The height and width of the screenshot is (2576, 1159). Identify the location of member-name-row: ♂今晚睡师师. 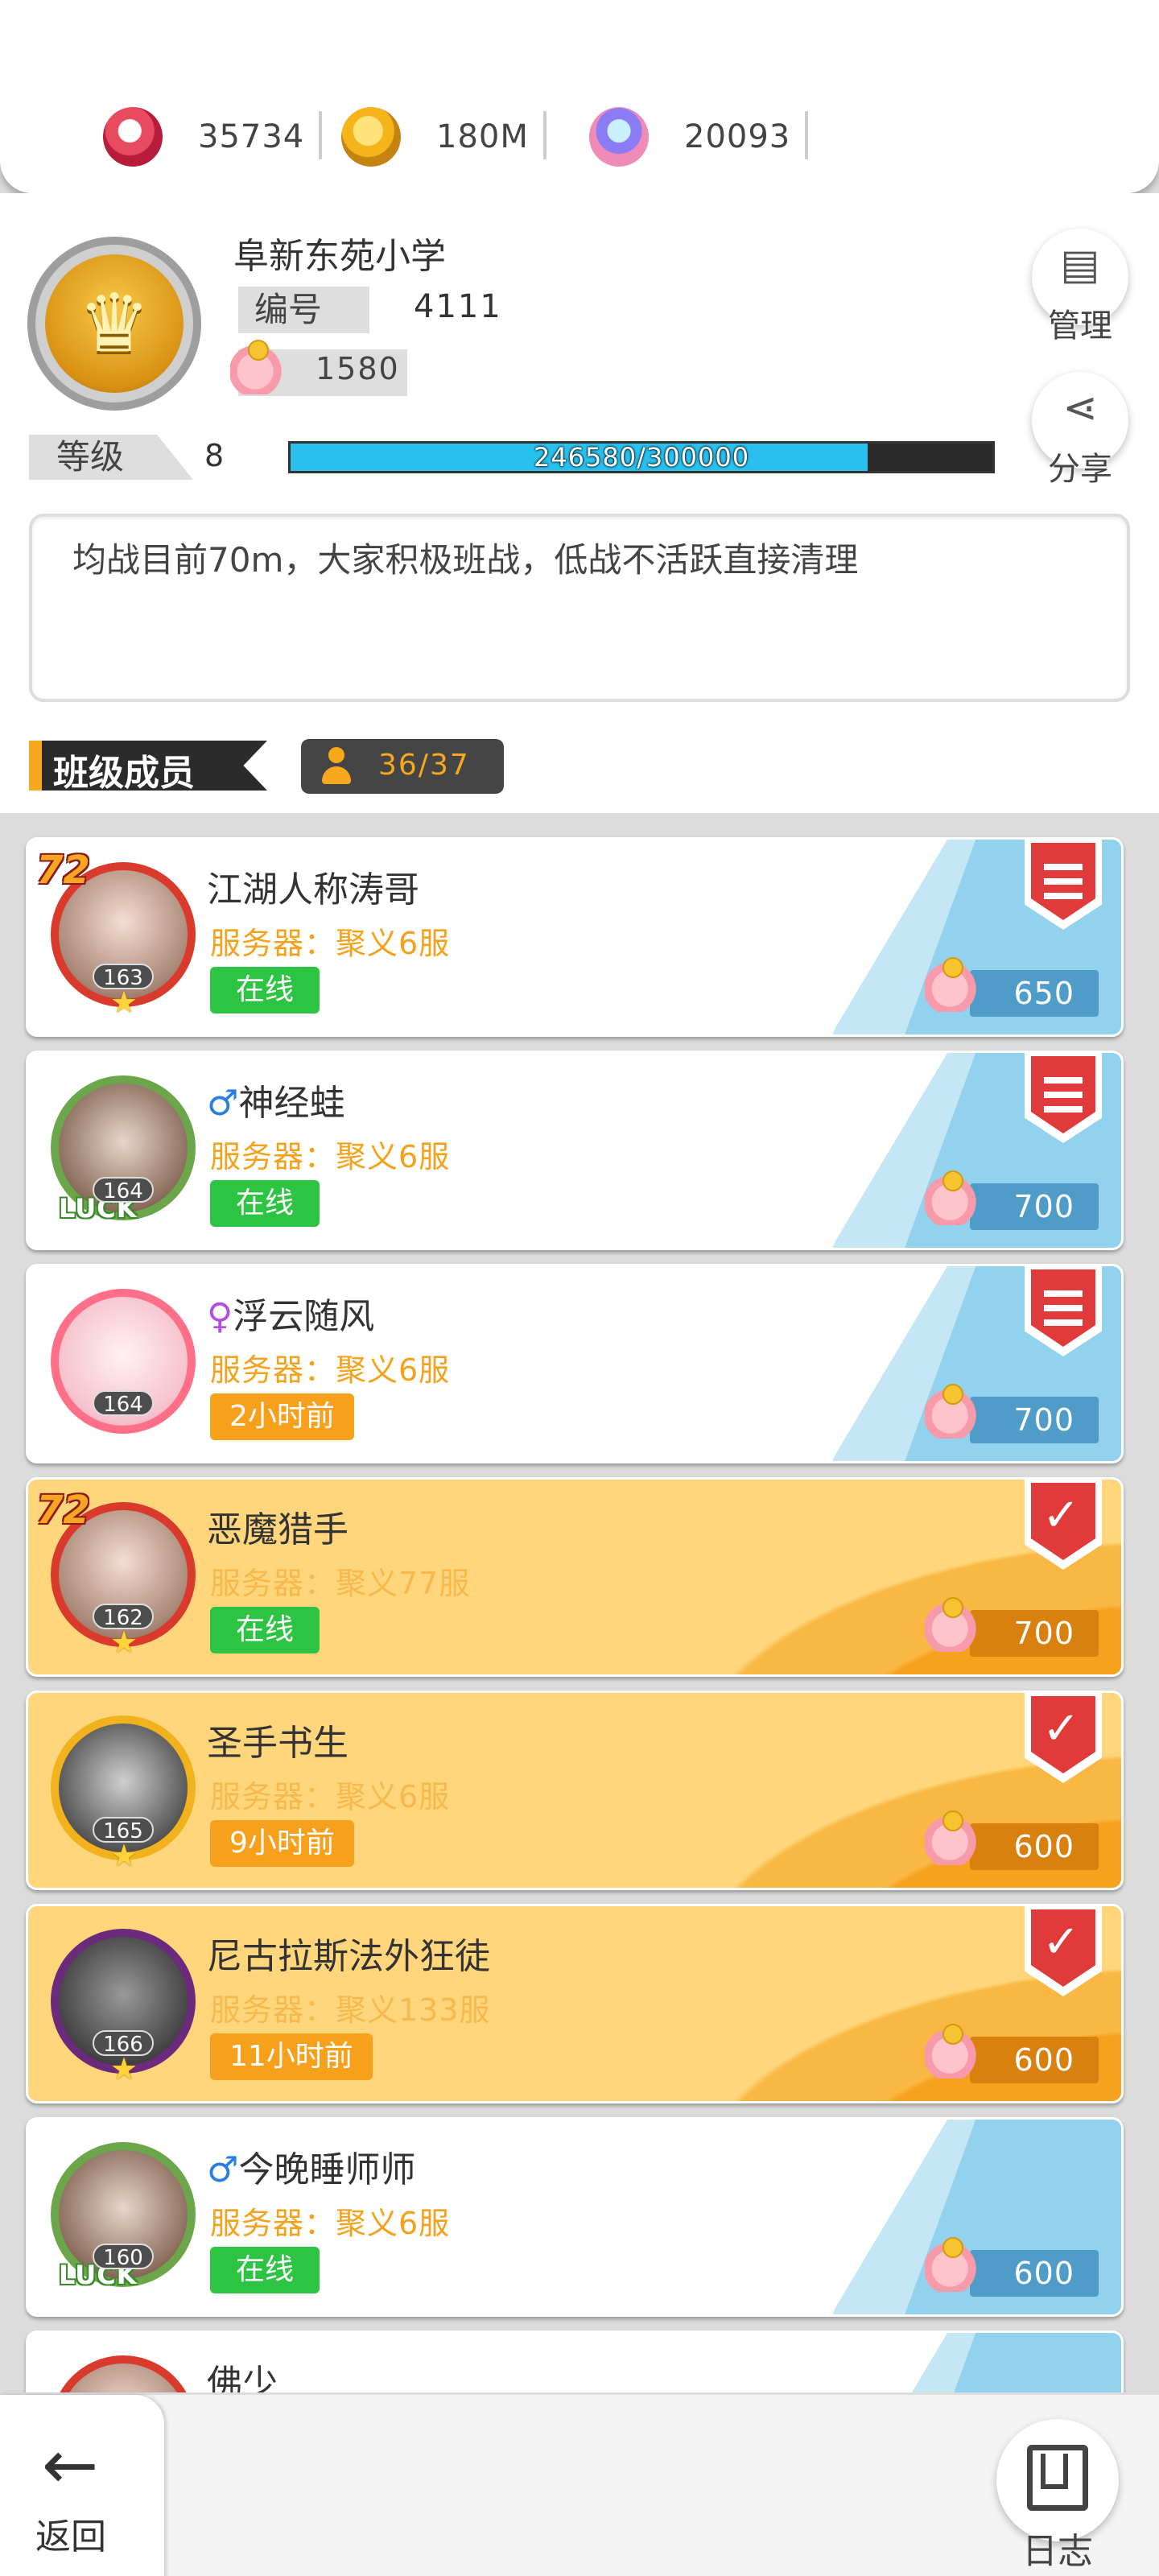
(311, 2166).